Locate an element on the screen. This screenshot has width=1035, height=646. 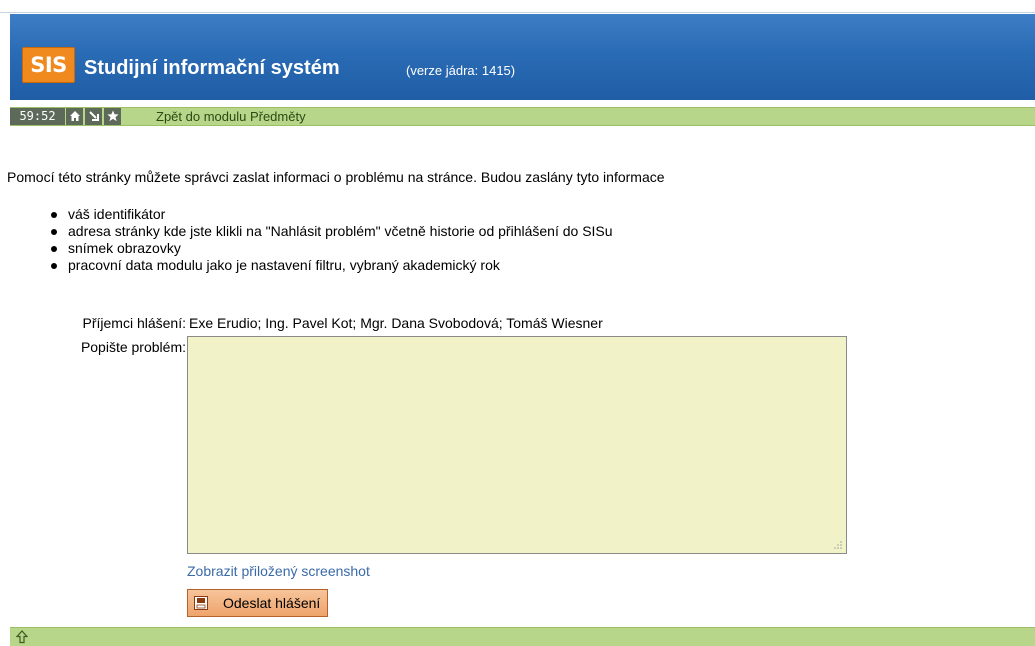
star-icon is located at coordinates (112, 116).